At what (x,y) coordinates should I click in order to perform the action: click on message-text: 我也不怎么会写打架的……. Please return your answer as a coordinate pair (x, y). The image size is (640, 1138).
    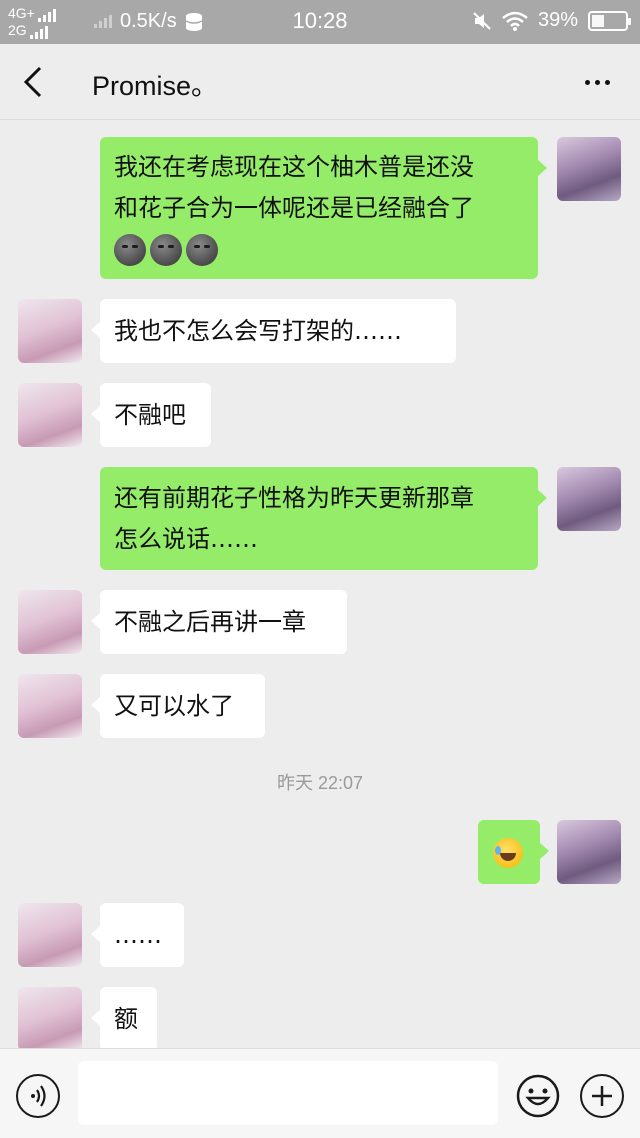
    Looking at the image, I should click on (258, 331).